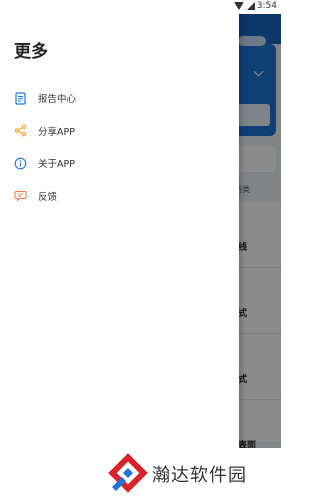 The height and width of the screenshot is (500, 320). Describe the element at coordinates (57, 100) in the screenshot. I see `menu-item-label: 报告中心` at that location.